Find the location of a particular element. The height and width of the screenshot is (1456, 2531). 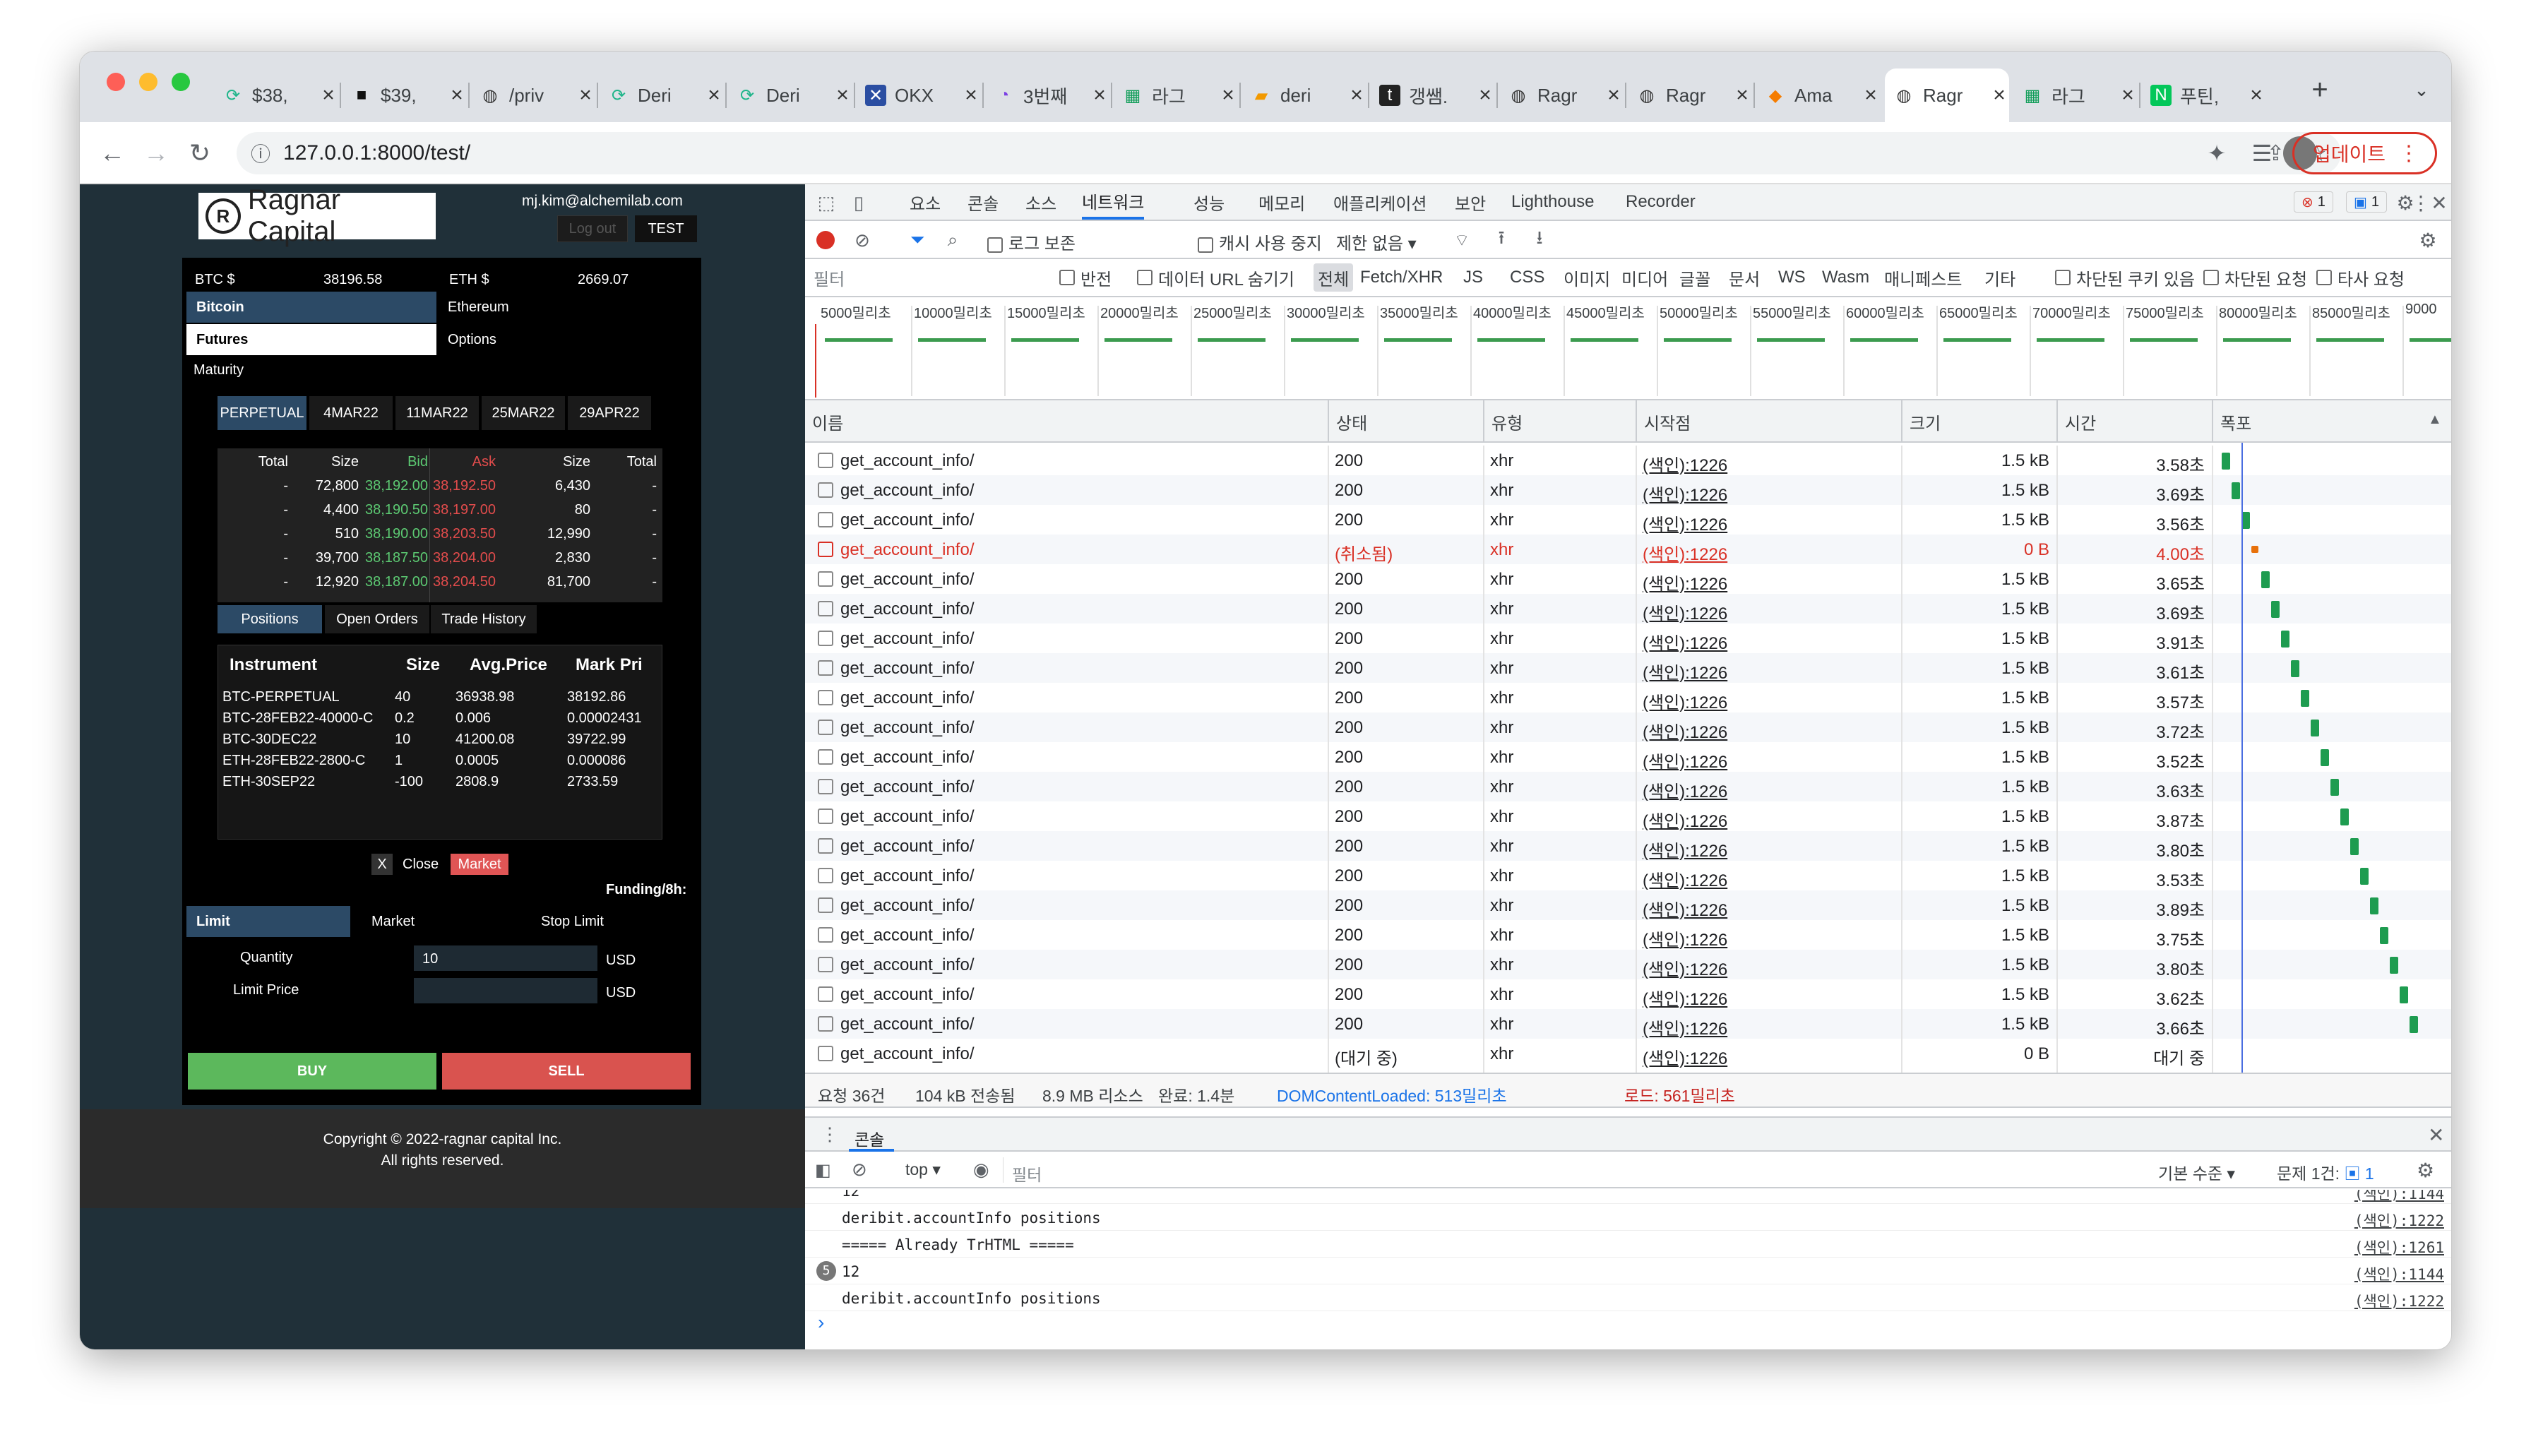

test-button: TEST is located at coordinates (666, 228).